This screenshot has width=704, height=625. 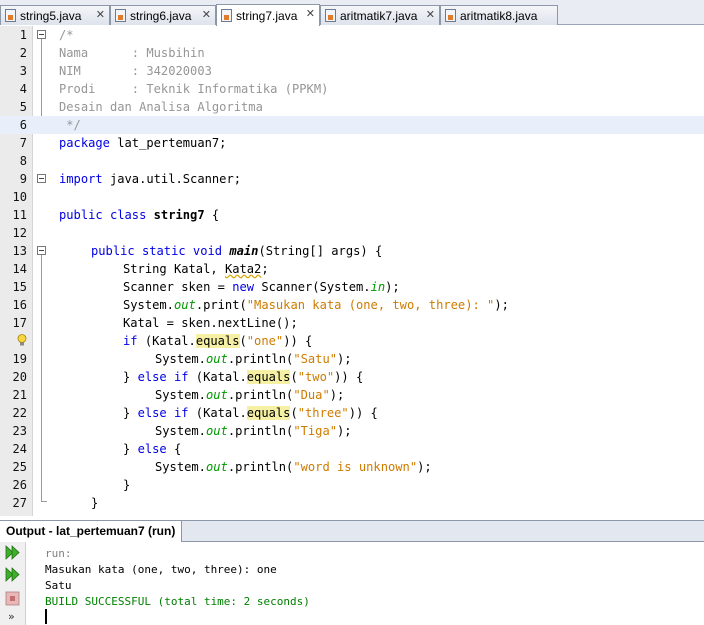 I want to click on tab-string5: string5.java ✕, so click(x=55, y=15).